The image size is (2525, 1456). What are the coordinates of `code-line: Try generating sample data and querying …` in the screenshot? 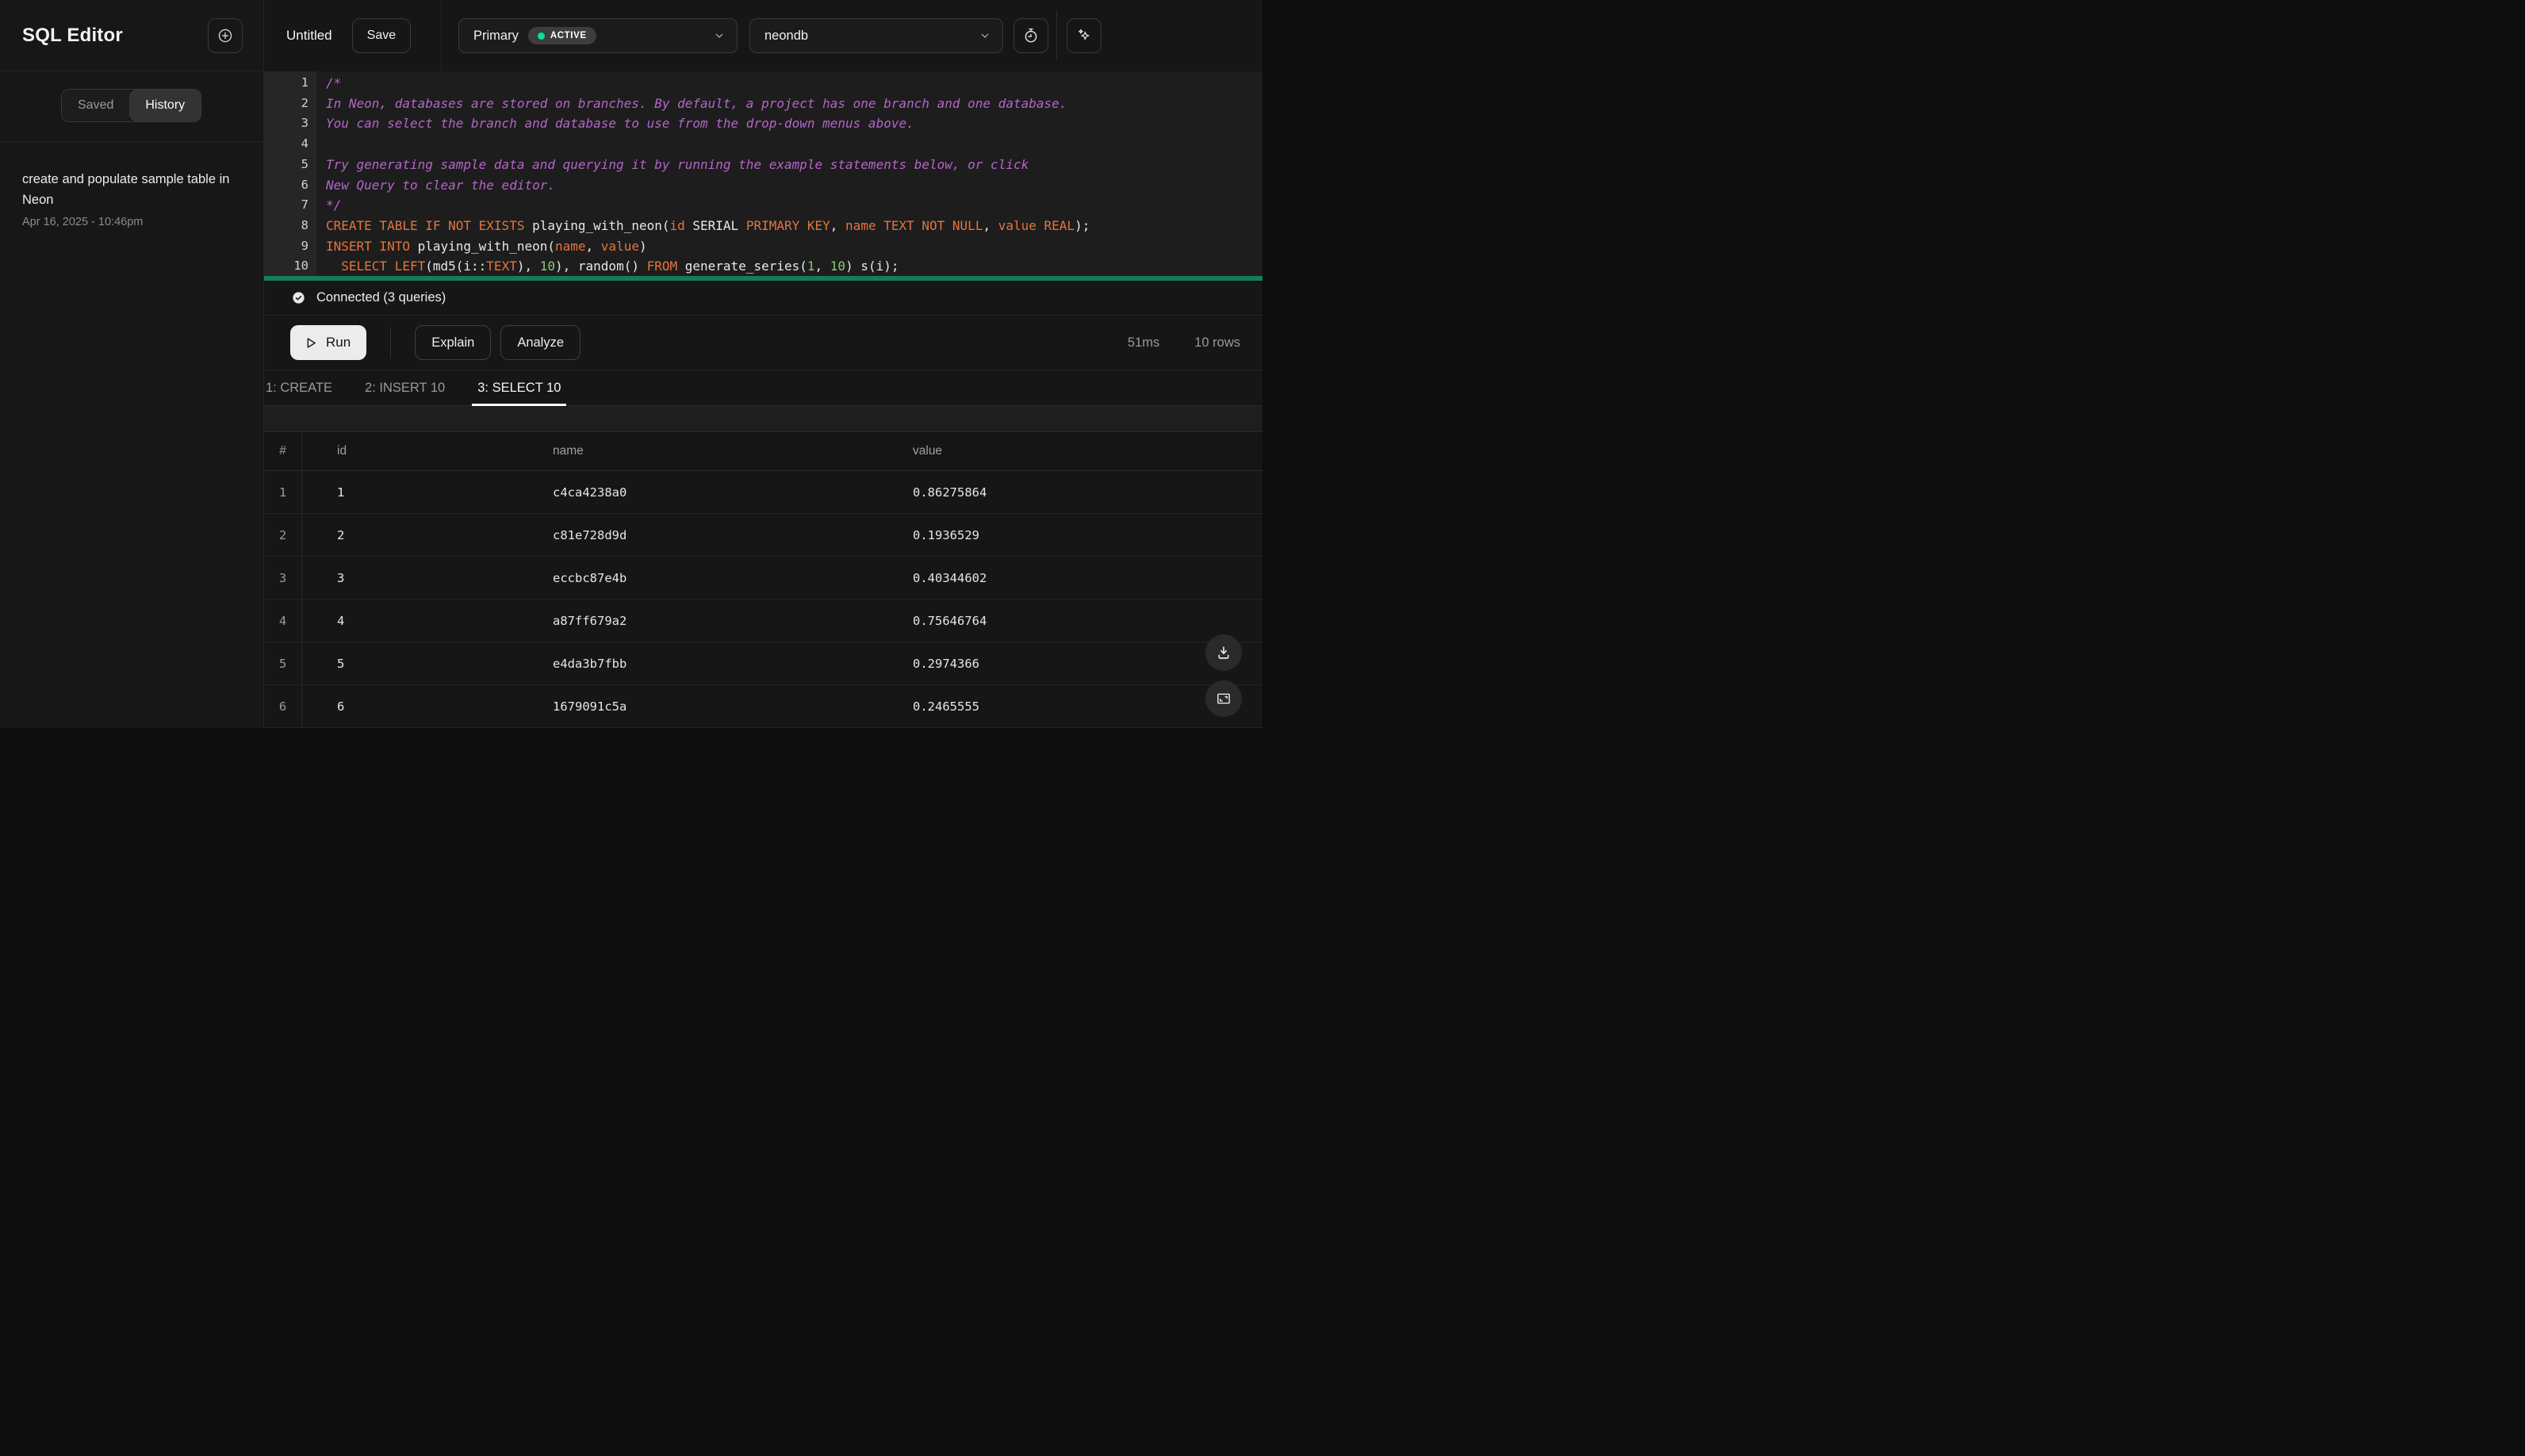 It's located at (677, 164).